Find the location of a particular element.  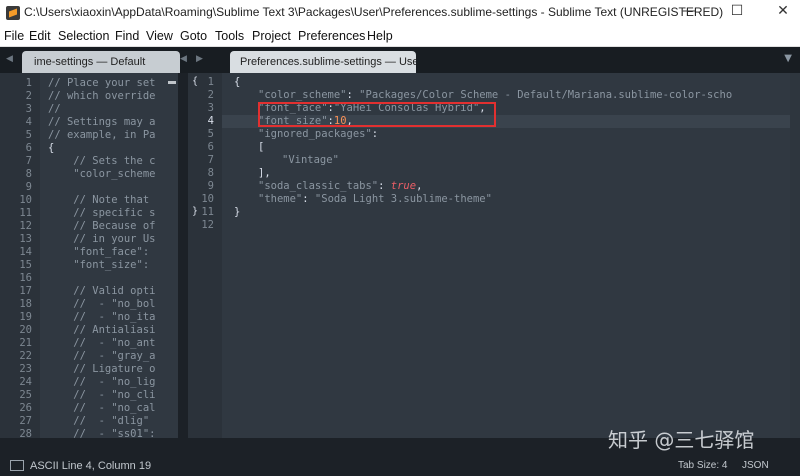

line-number: 11 is located at coordinates (25, 213).